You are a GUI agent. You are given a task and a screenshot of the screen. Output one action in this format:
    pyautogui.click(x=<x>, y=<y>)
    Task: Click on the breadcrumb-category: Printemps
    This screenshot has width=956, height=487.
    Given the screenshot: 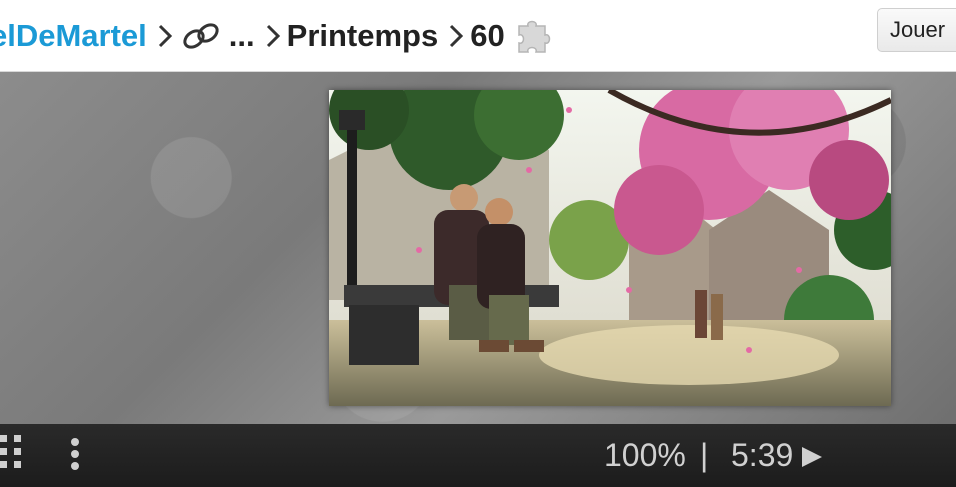 What is the action you would take?
    pyautogui.click(x=363, y=36)
    